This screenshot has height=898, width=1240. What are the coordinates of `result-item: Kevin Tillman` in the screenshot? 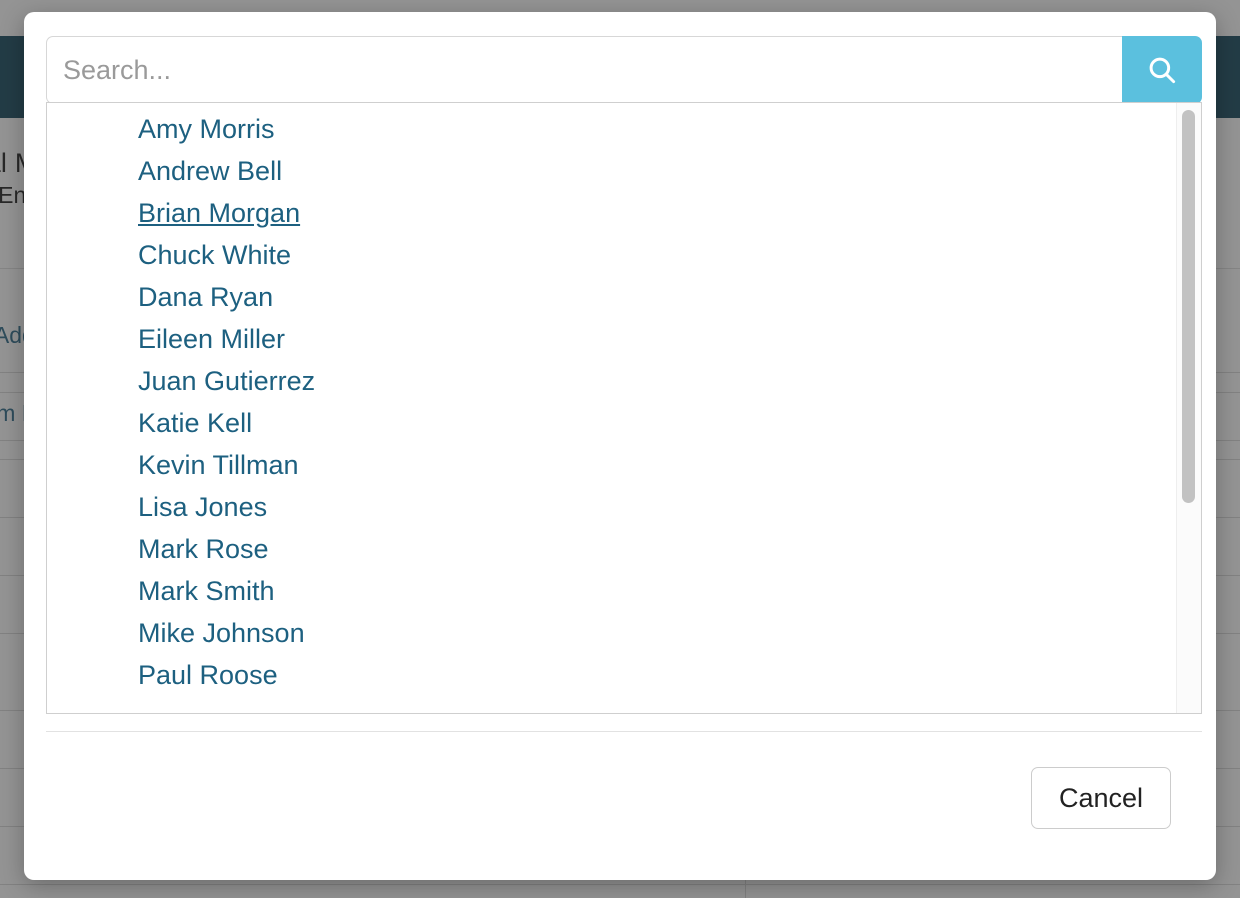 It's located at (612, 465).